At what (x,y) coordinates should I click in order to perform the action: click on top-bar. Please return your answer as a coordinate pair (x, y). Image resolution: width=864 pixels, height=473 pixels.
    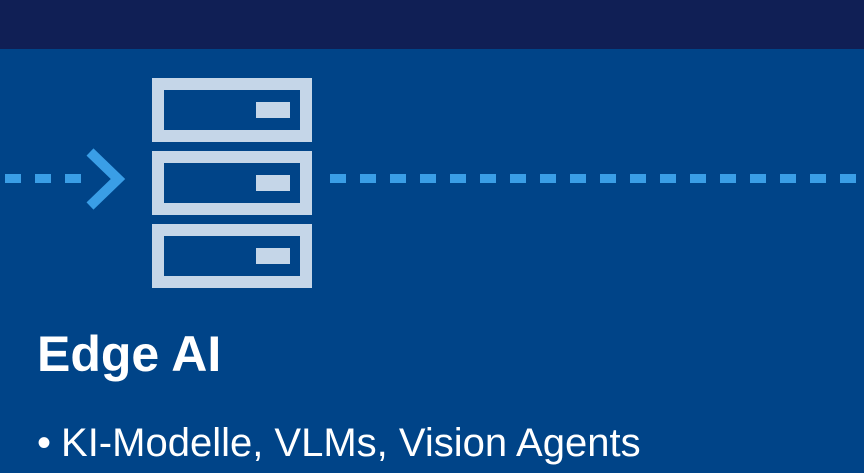
    Looking at the image, I should click on (432, 24).